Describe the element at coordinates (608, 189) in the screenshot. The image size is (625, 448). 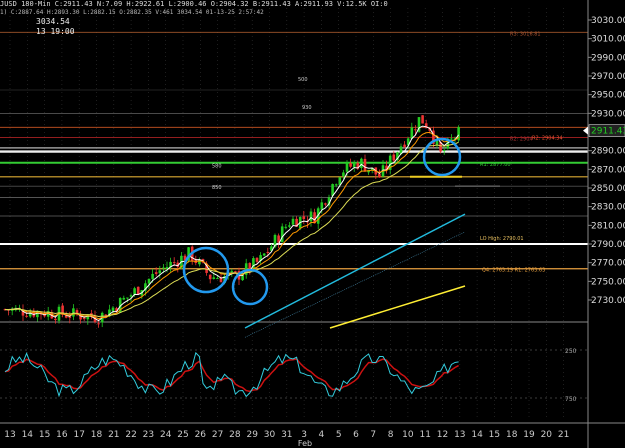
I see `price-label: 2850.00` at that location.